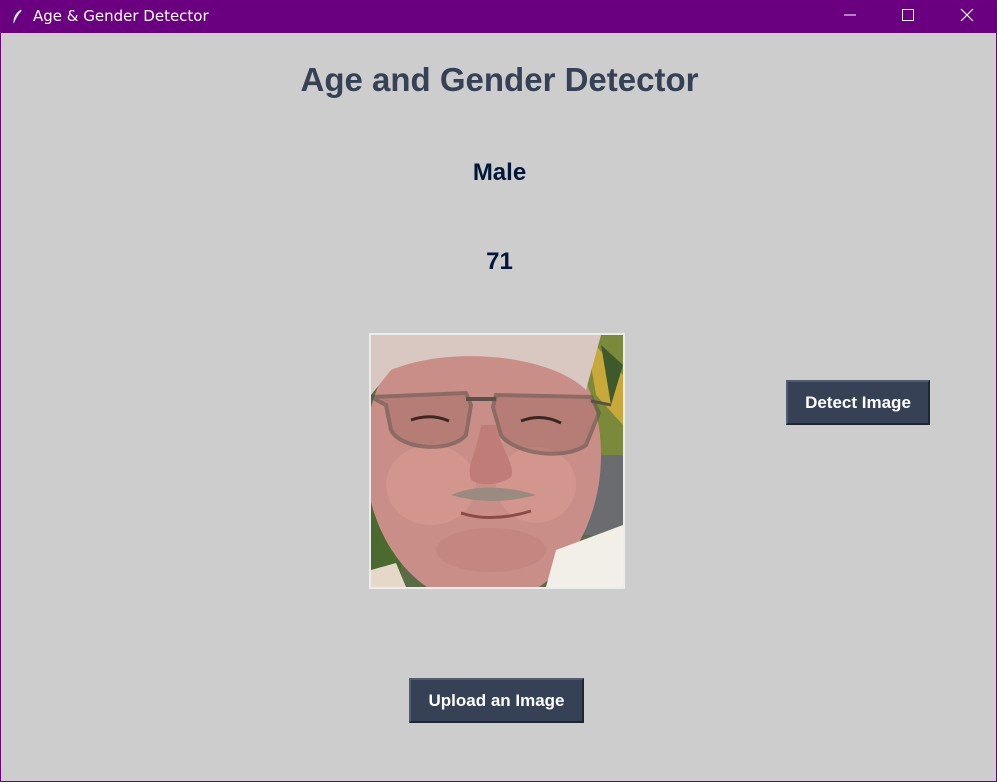 The height and width of the screenshot is (782, 997). I want to click on title-bar: Age & Gender Detector, so click(499, 17).